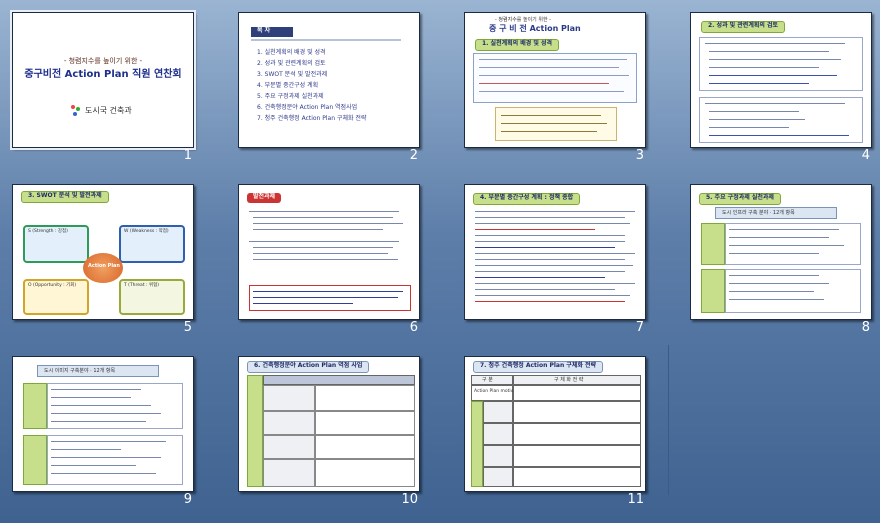 This screenshot has width=880, height=523. Describe the element at coordinates (264, 198) in the screenshot. I see `section-header: 발전과제` at that location.